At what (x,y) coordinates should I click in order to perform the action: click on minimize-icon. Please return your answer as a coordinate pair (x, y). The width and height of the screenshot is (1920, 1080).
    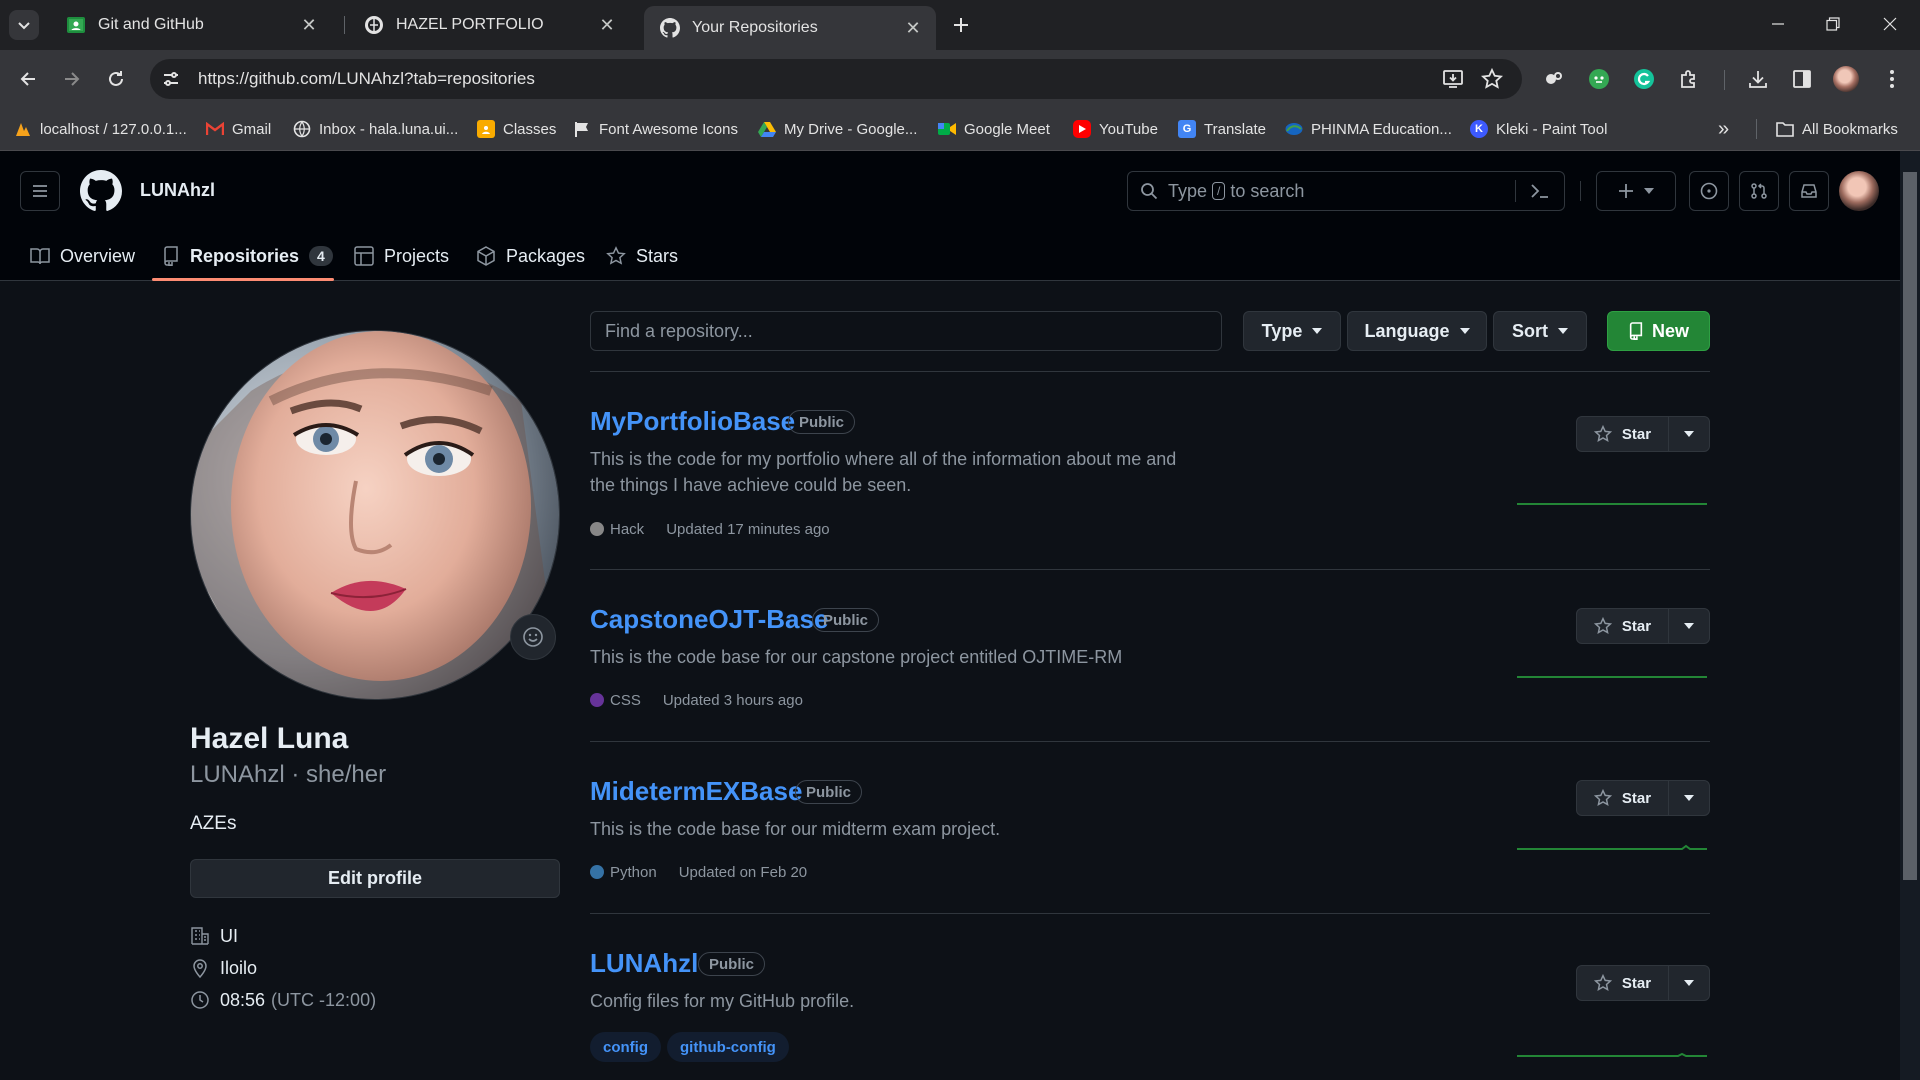
    Looking at the image, I should click on (1778, 24).